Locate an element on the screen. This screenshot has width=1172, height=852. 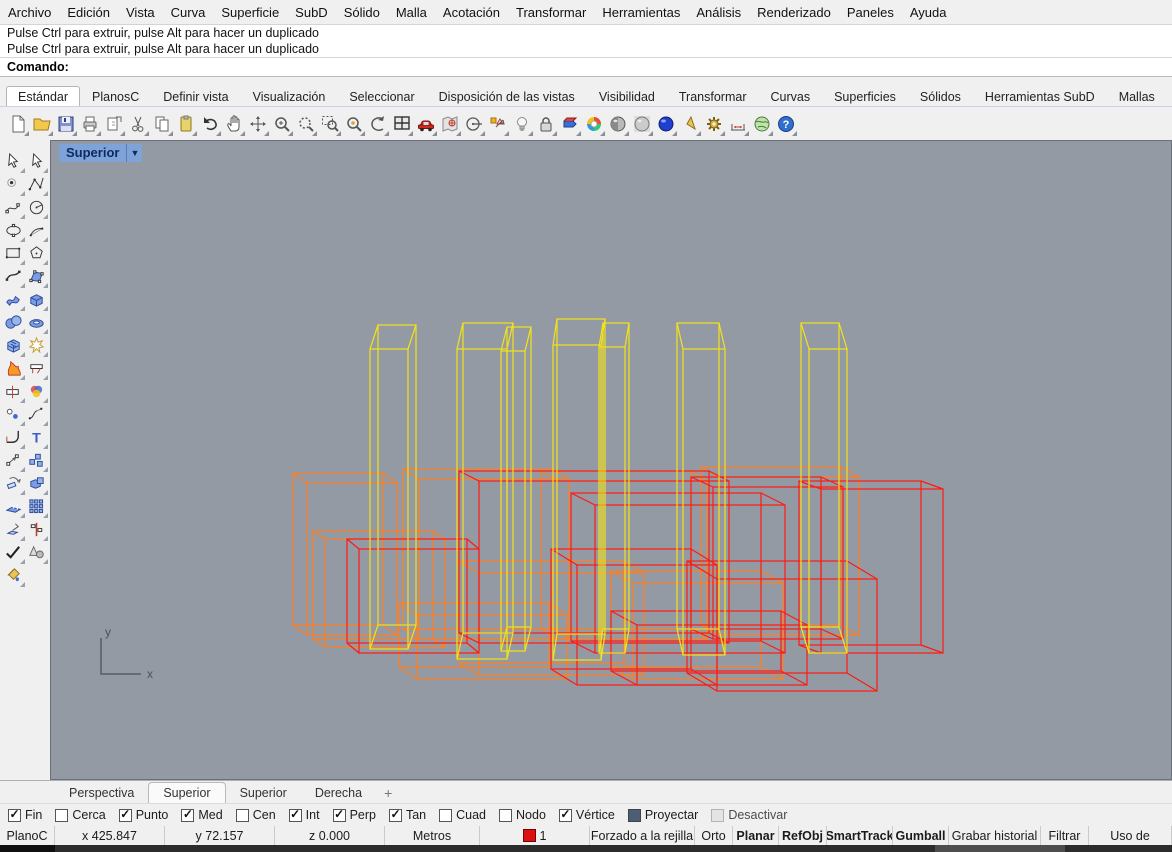
render-tools-icon is located at coordinates (690, 124).